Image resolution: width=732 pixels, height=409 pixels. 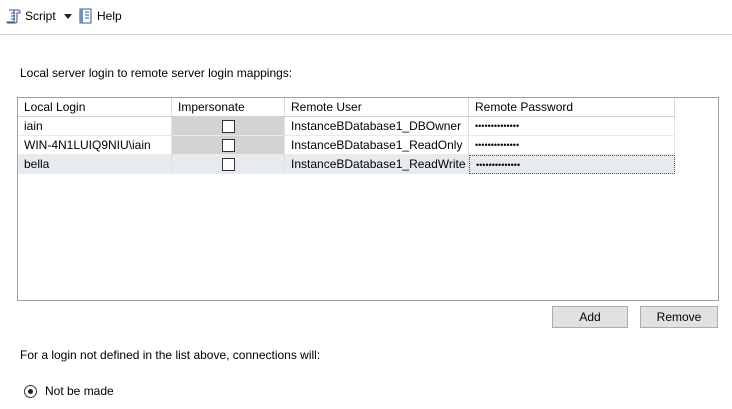 I want to click on script-dropdown, so click(x=68, y=16).